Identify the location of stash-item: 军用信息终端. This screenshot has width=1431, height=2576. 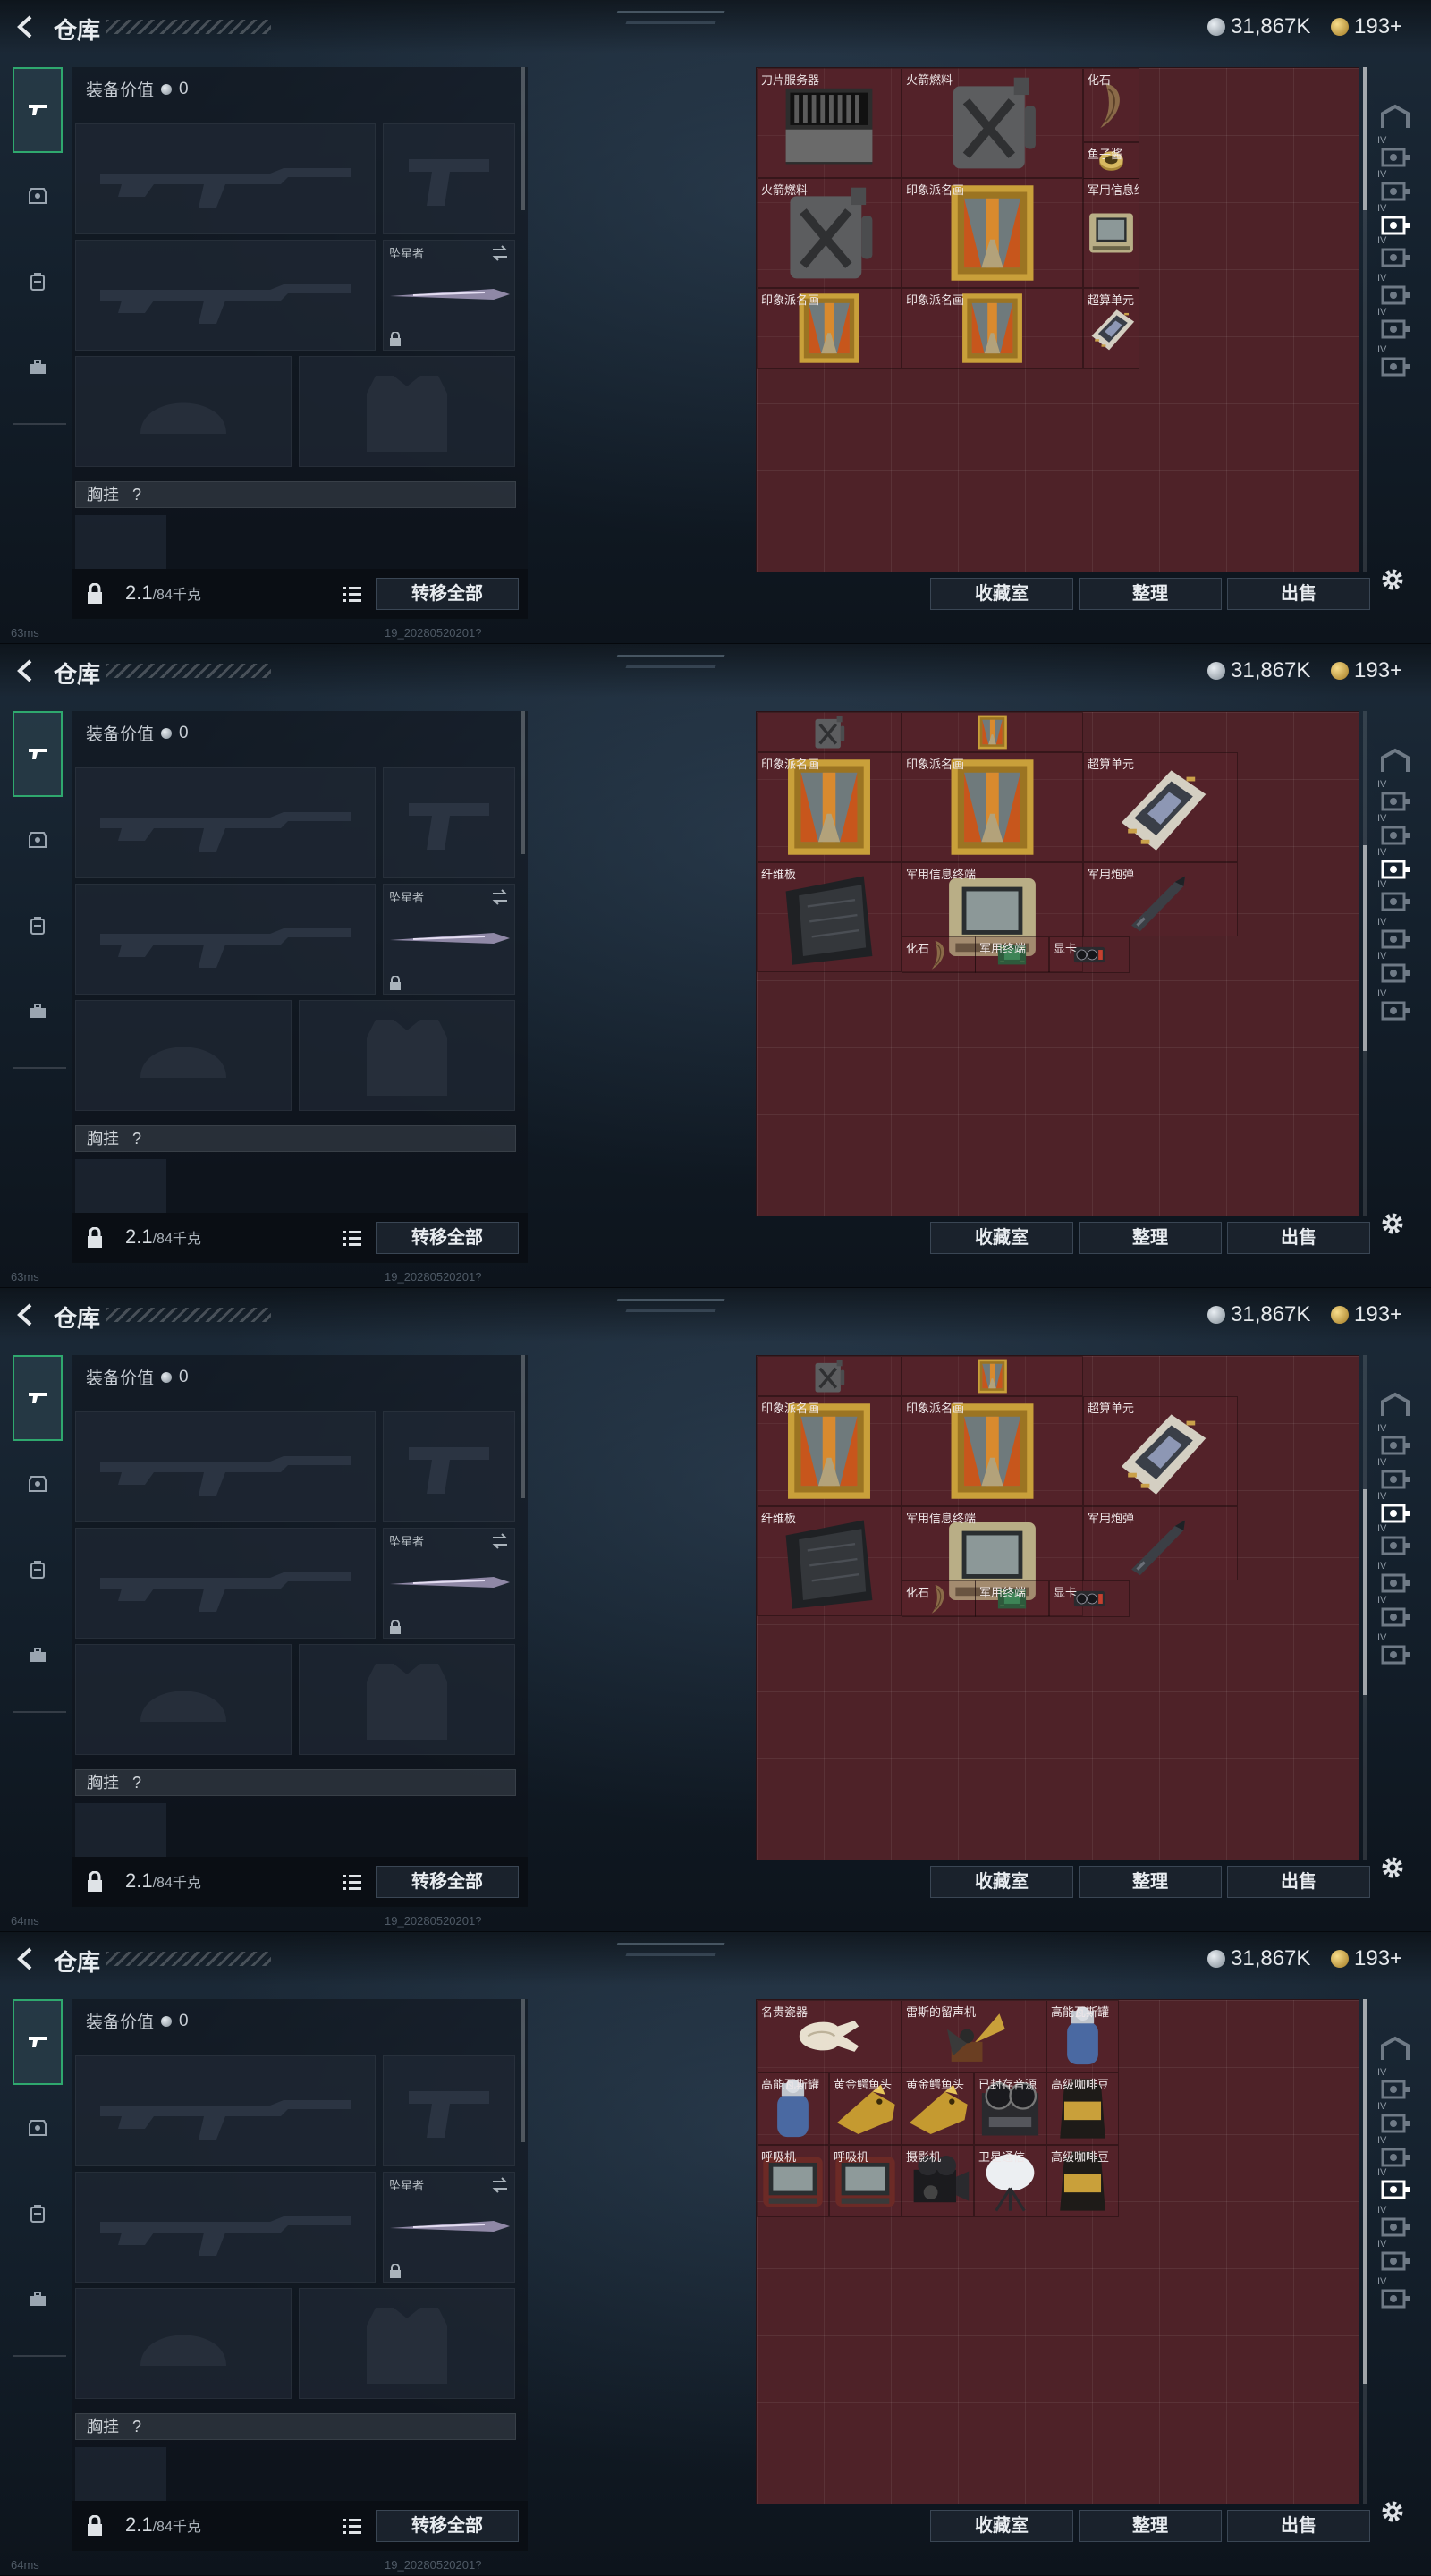
(1111, 233).